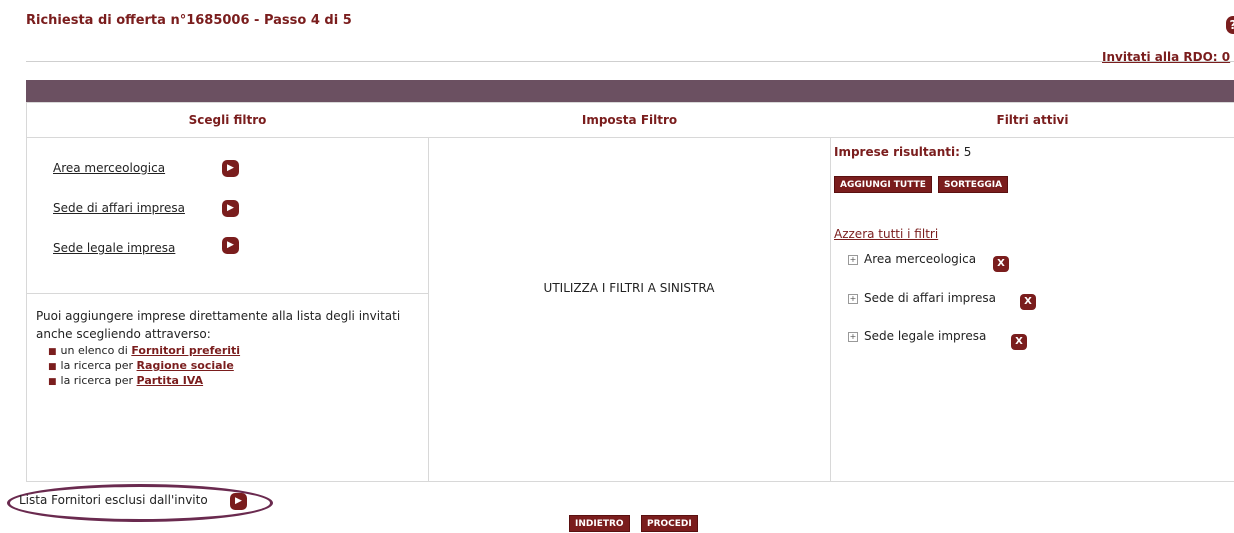  What do you see at coordinates (922, 298) in the screenshot?
I see `active-filter-item: + Sede di affari impresa` at bounding box center [922, 298].